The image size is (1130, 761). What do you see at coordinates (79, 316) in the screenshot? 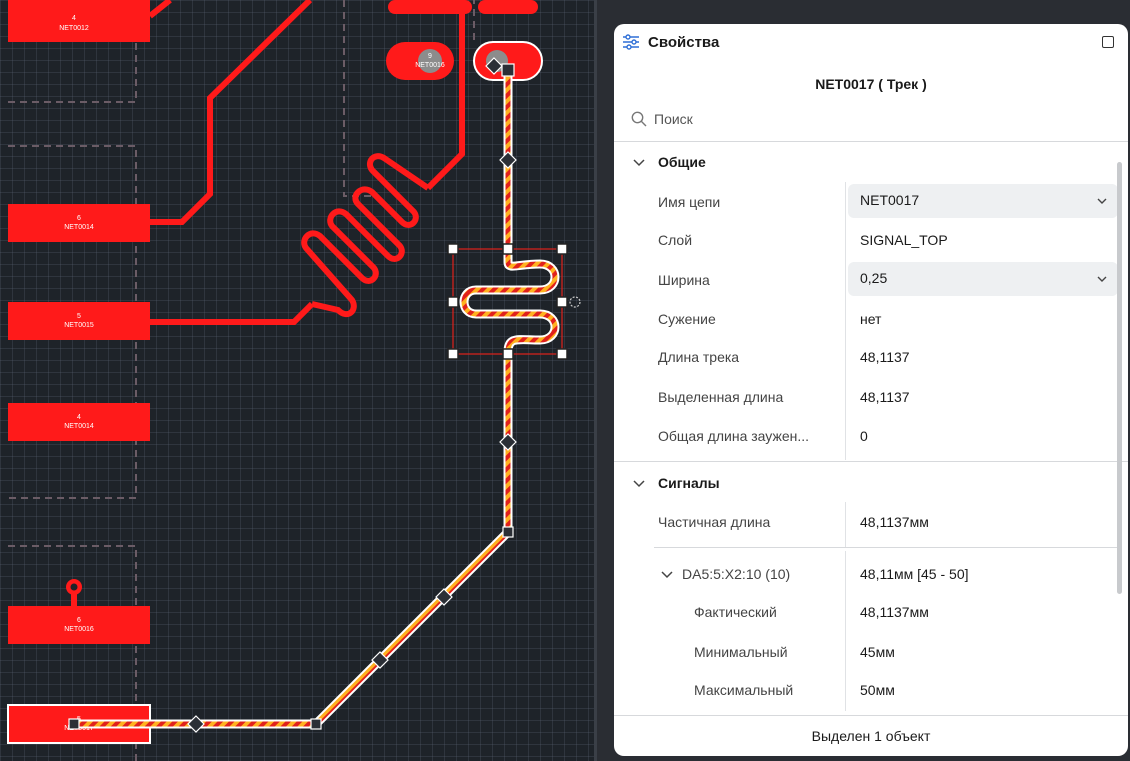
I see `pad-label-num: 5` at bounding box center [79, 316].